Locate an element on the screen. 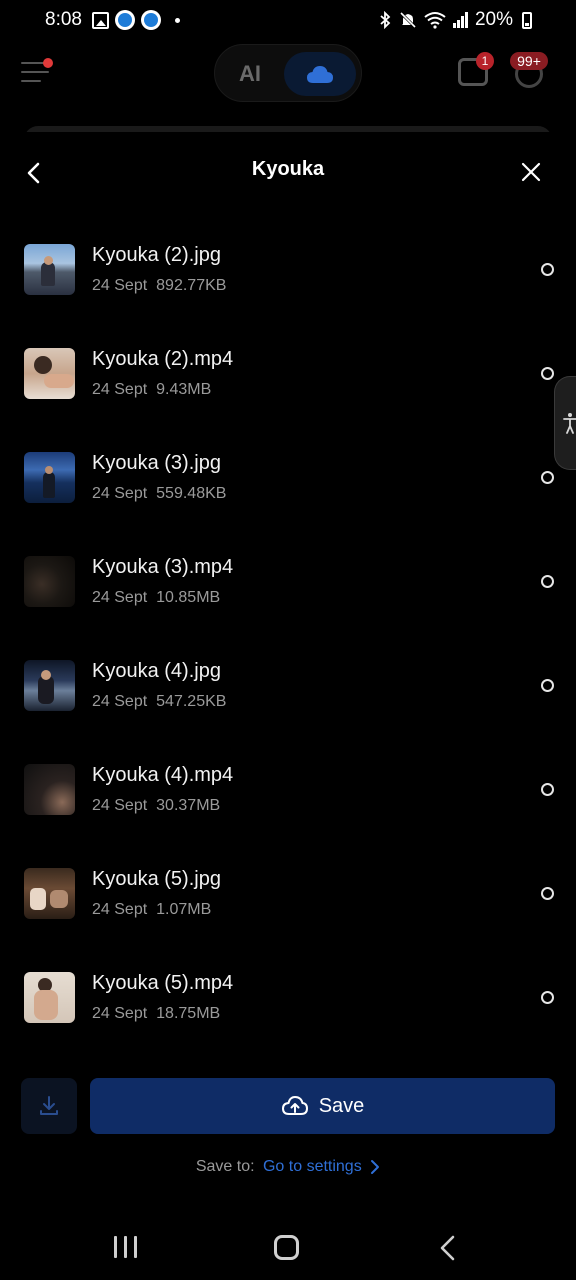 The image size is (576, 1280). notification-dot-icon is located at coordinates (177, 20).